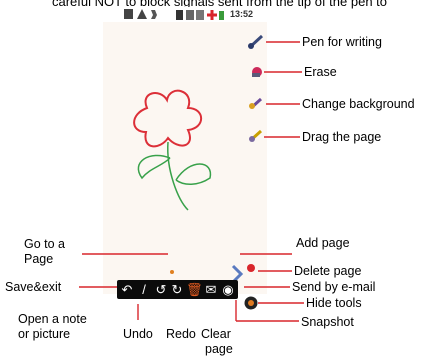  What do you see at coordinates (174, 176) in the screenshot?
I see `stem-drawing` at bounding box center [174, 176].